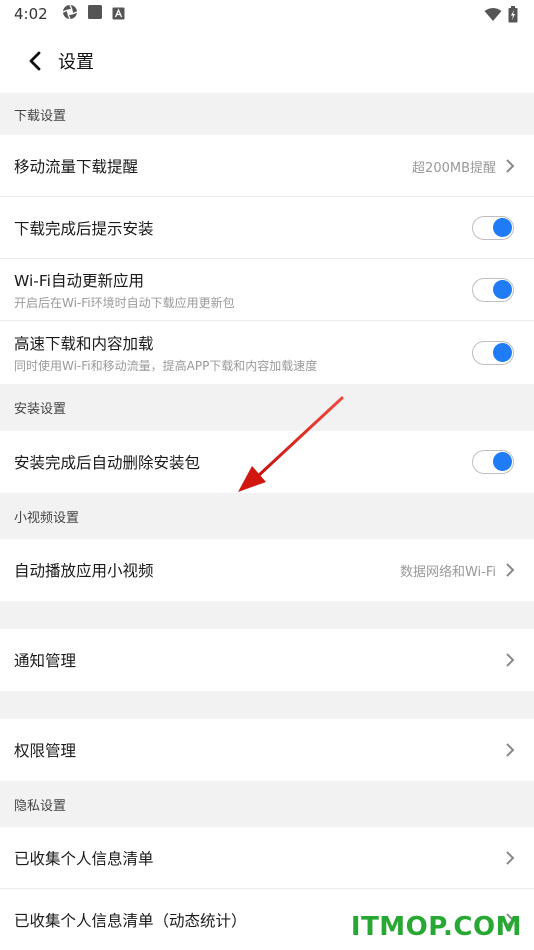 This screenshot has height=950, width=534. Describe the element at coordinates (267, 290) in the screenshot. I see `wifi-auto-update-row: Wi-Fi自动更新应用 开启后在Wi-Fi环境时自动下载应用更新包` at that location.